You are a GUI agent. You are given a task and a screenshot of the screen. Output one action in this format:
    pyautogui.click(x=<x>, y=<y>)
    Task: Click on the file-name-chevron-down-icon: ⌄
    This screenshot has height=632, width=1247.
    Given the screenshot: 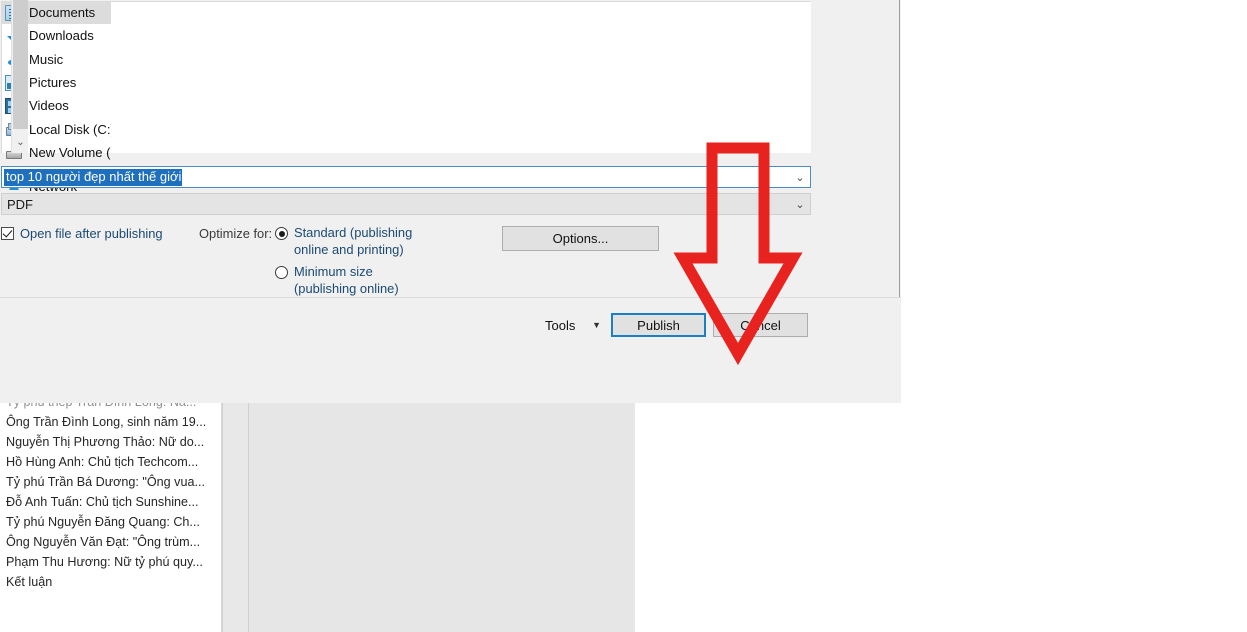 What is the action you would take?
    pyautogui.click(x=800, y=177)
    